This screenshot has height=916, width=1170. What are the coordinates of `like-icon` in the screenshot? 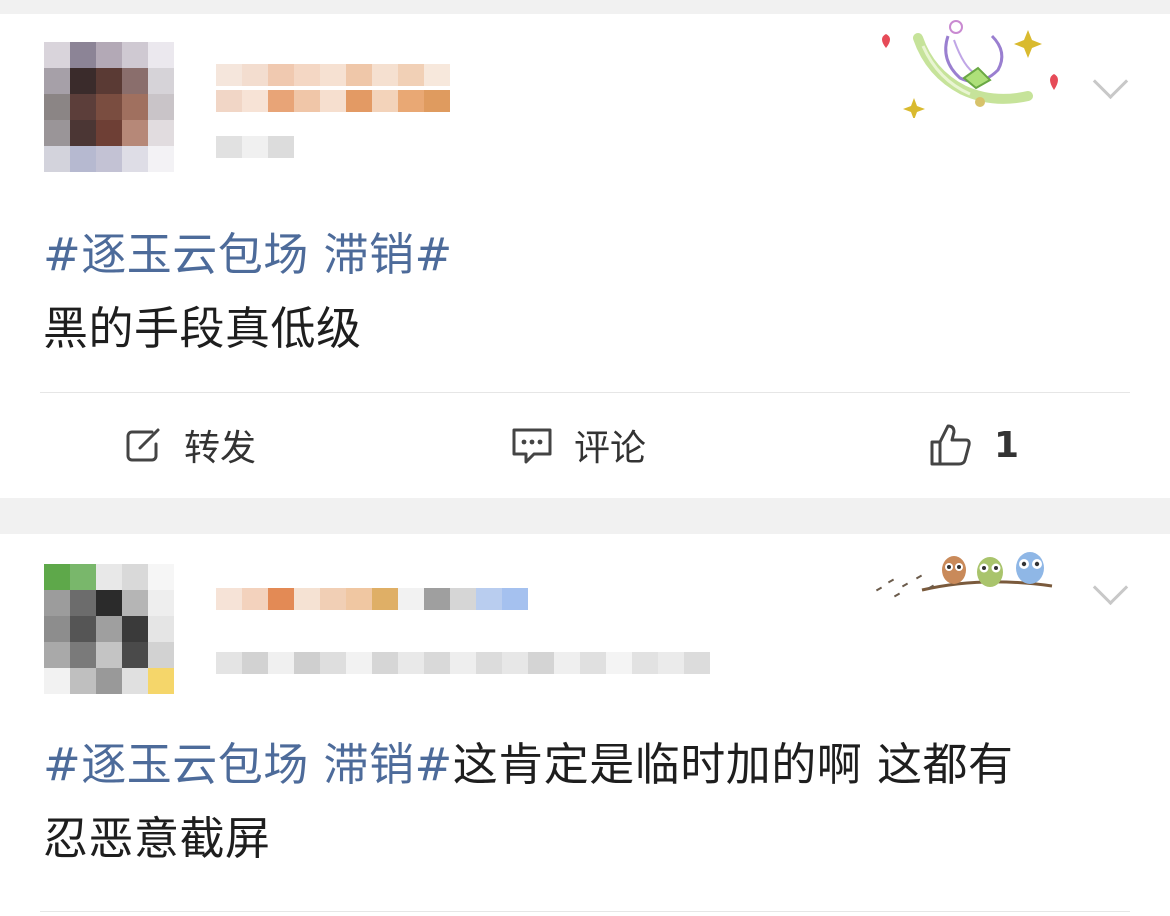 It's located at (950, 445).